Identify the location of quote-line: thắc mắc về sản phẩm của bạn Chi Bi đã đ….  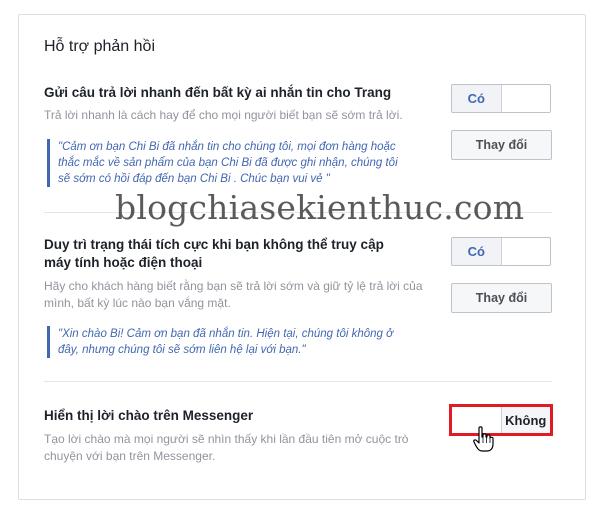
(228, 163).